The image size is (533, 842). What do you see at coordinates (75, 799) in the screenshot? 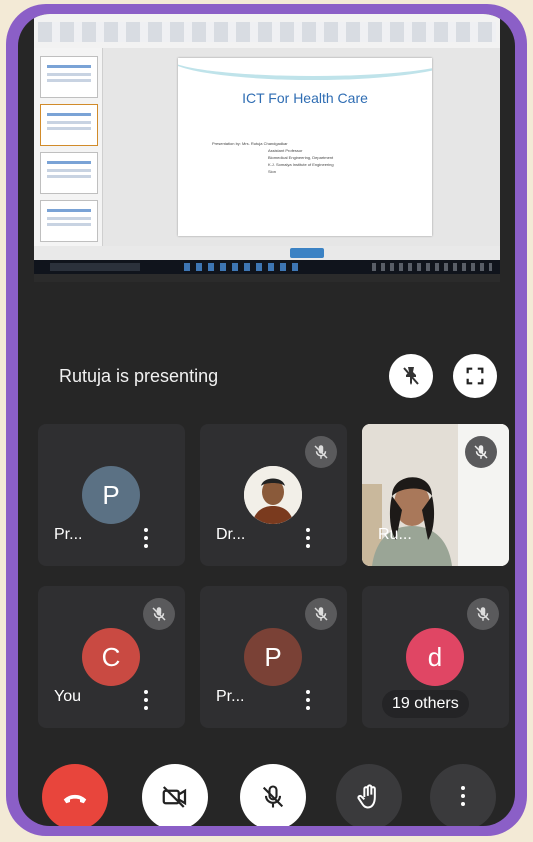
I see `end-call-icon` at bounding box center [75, 799].